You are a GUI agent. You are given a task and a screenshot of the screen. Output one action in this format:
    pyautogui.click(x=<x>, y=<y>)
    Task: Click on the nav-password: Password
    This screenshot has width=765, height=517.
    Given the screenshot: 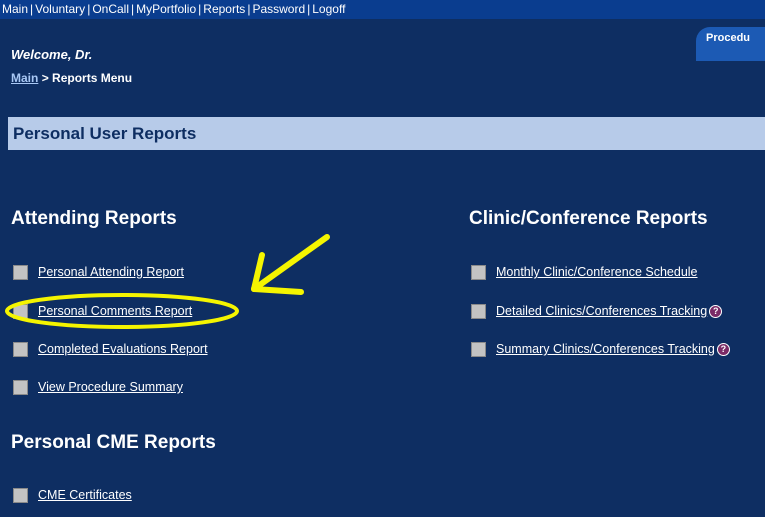 What is the action you would take?
    pyautogui.click(x=278, y=9)
    